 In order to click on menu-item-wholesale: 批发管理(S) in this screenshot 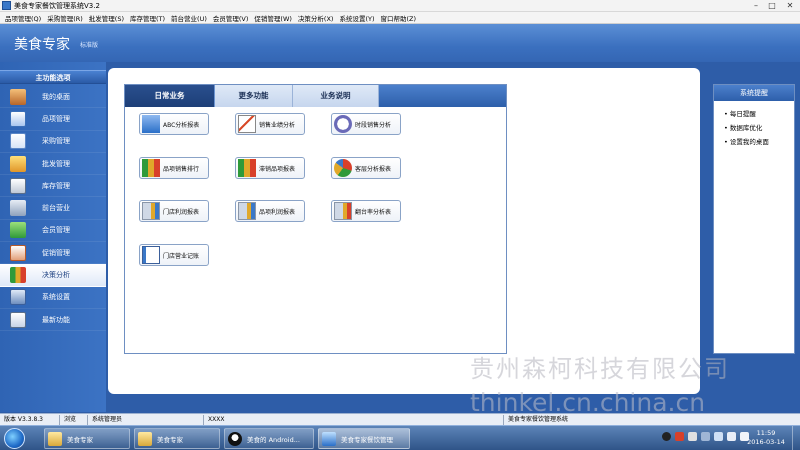, I will do `click(106, 18)`.